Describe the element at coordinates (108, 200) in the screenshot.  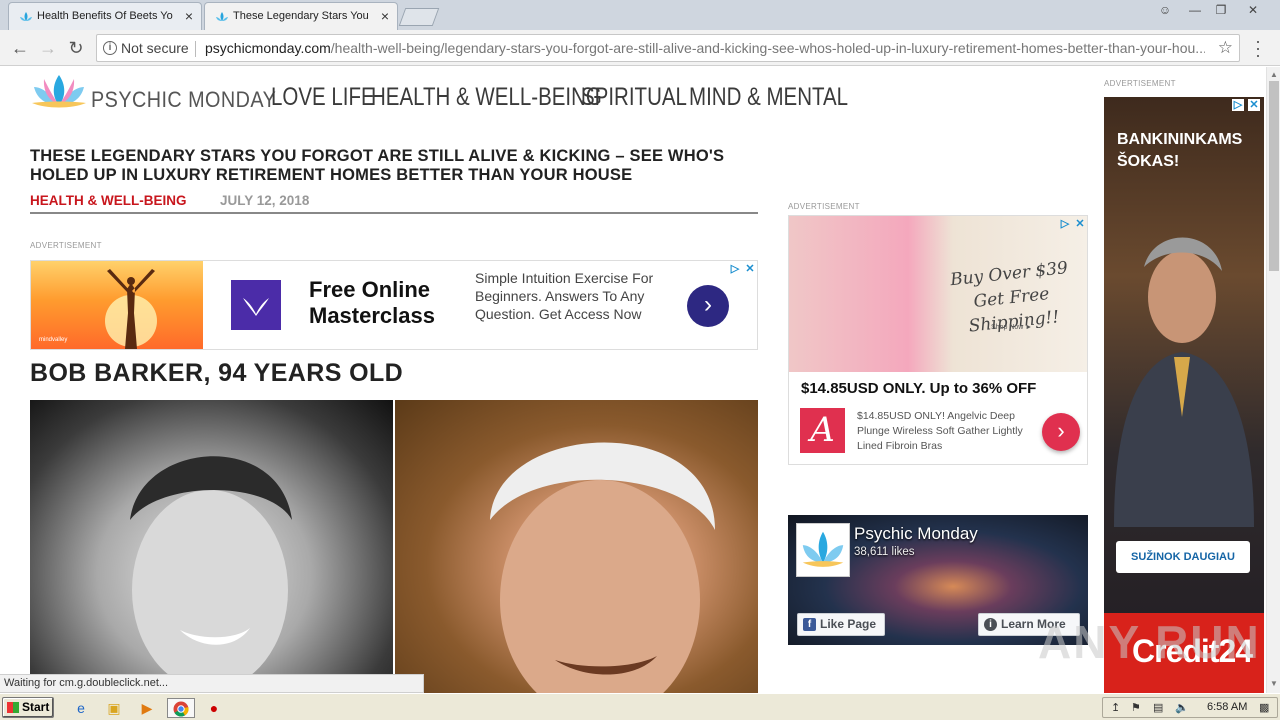
I see `category-link: HEALTH & WELL-BEING` at that location.